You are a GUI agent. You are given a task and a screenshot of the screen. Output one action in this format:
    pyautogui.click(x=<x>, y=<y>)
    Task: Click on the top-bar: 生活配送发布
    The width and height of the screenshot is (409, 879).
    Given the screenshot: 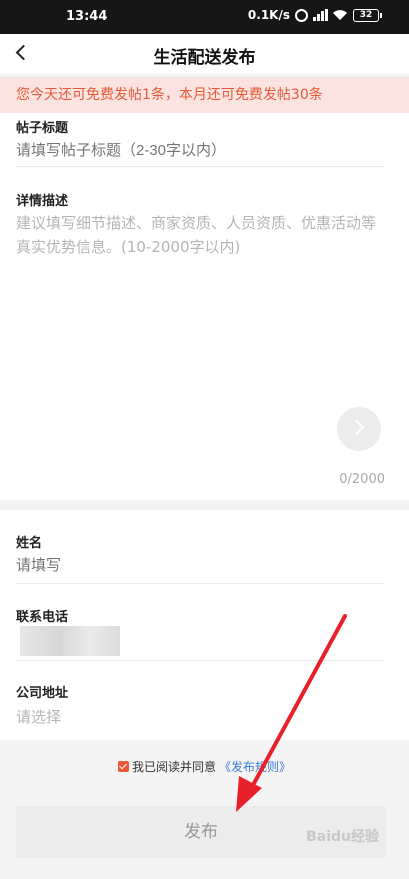 What is the action you would take?
    pyautogui.click(x=204, y=54)
    